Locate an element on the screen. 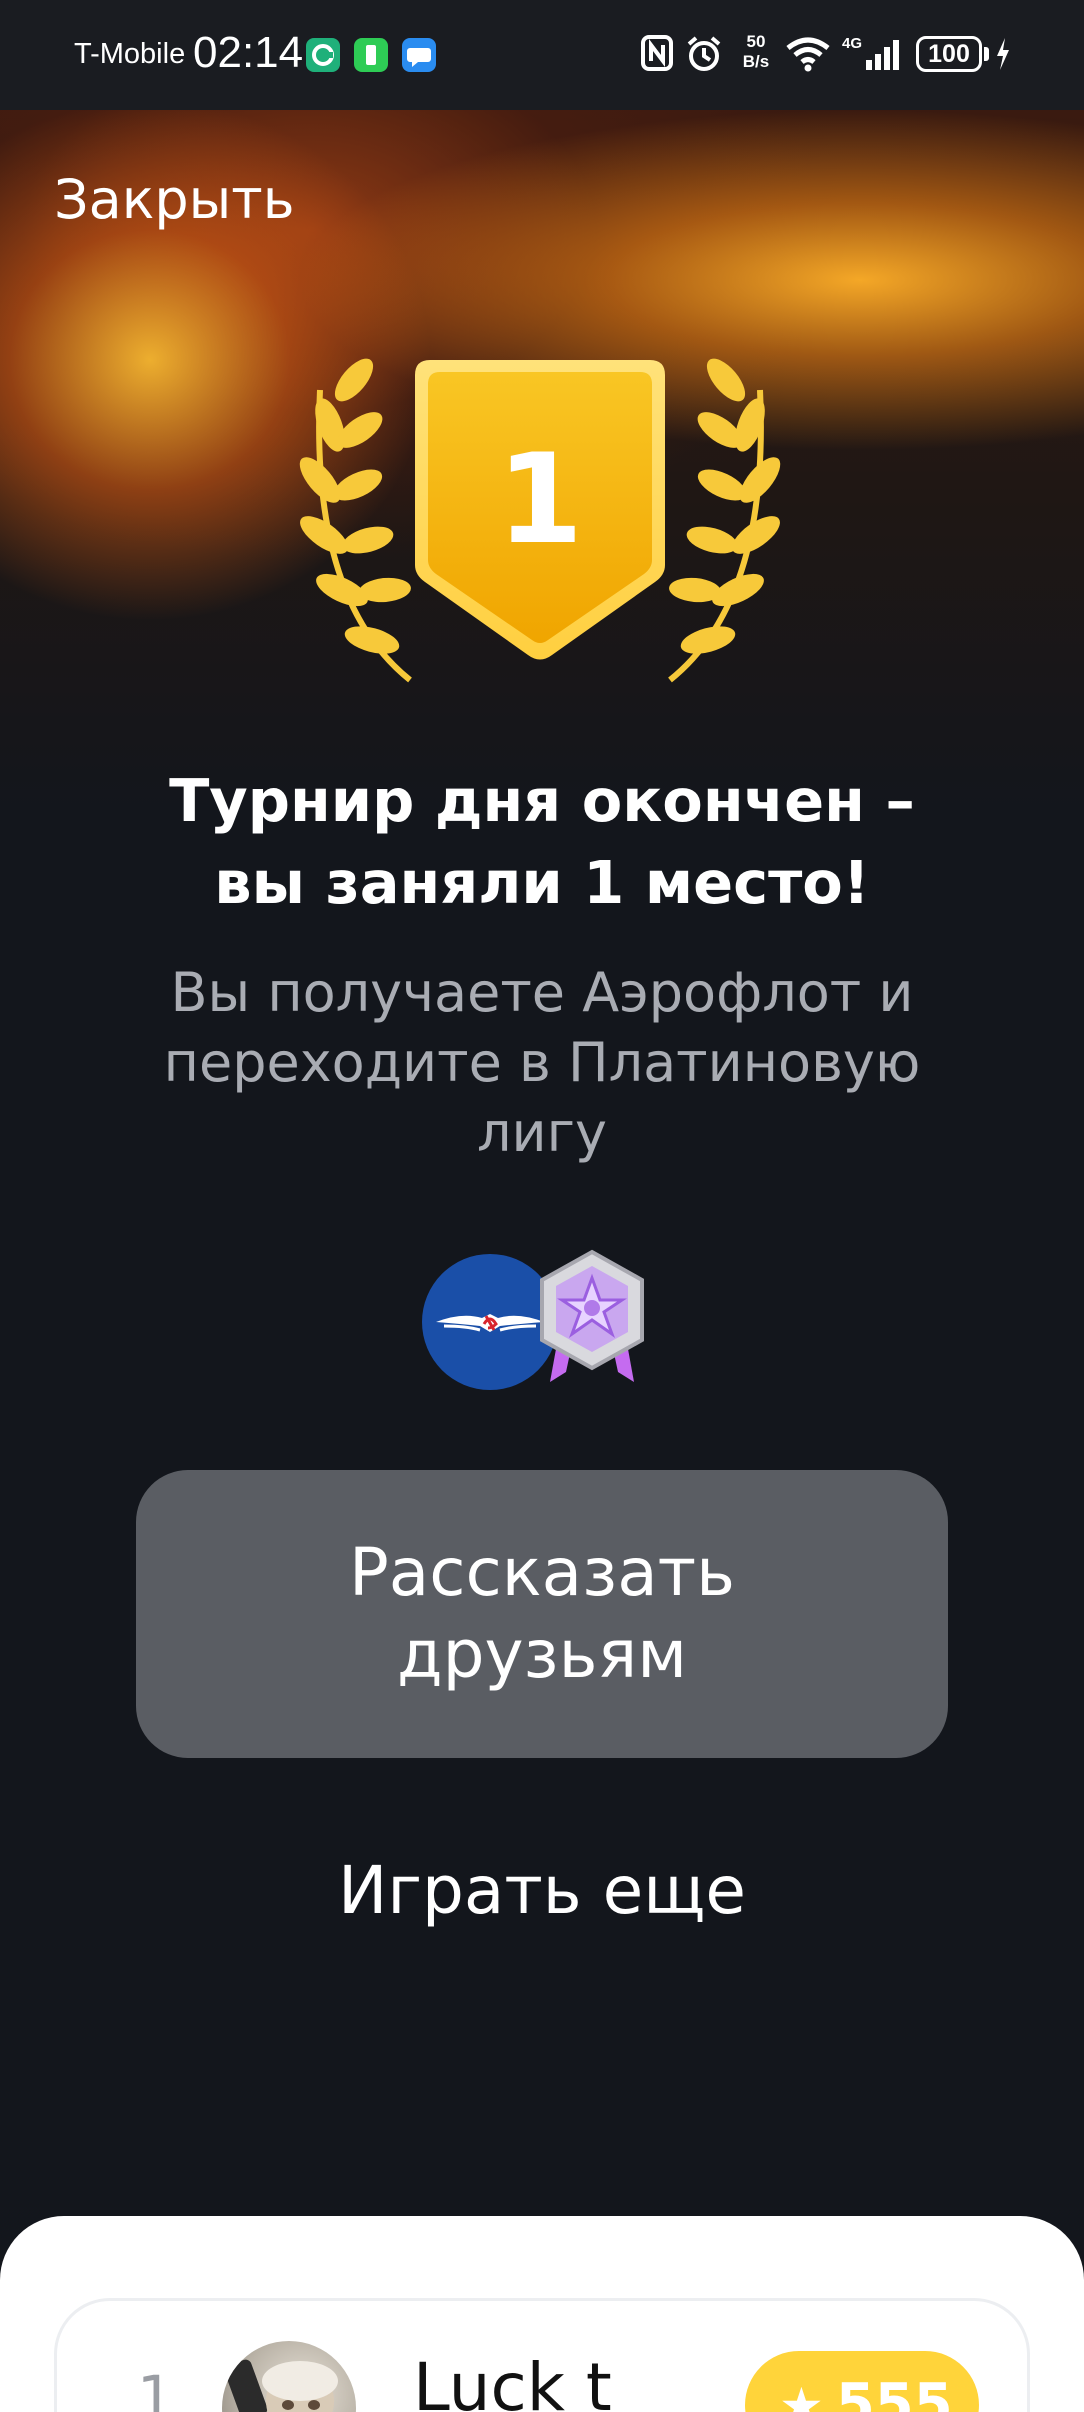 The width and height of the screenshot is (1084, 2412). leaderboard-row-score: ★ 555 is located at coordinates (862, 2381).